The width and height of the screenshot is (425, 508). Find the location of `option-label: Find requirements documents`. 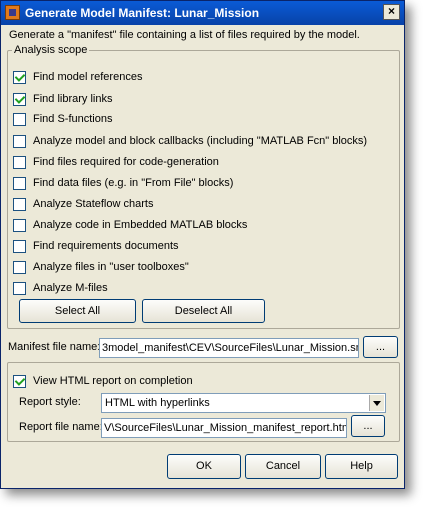

option-label: Find requirements documents is located at coordinates (106, 246).